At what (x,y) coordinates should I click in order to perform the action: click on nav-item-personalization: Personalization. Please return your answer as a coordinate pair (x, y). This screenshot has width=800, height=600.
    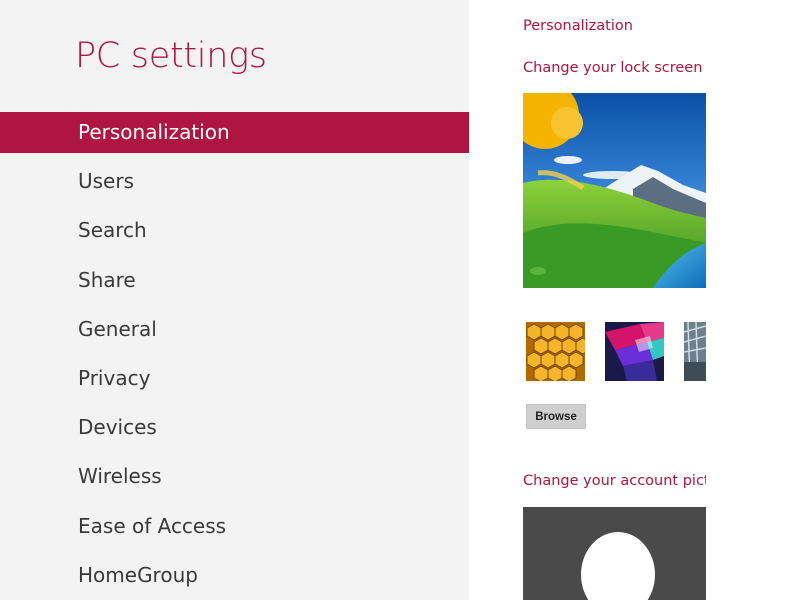
    Looking at the image, I should click on (234, 132).